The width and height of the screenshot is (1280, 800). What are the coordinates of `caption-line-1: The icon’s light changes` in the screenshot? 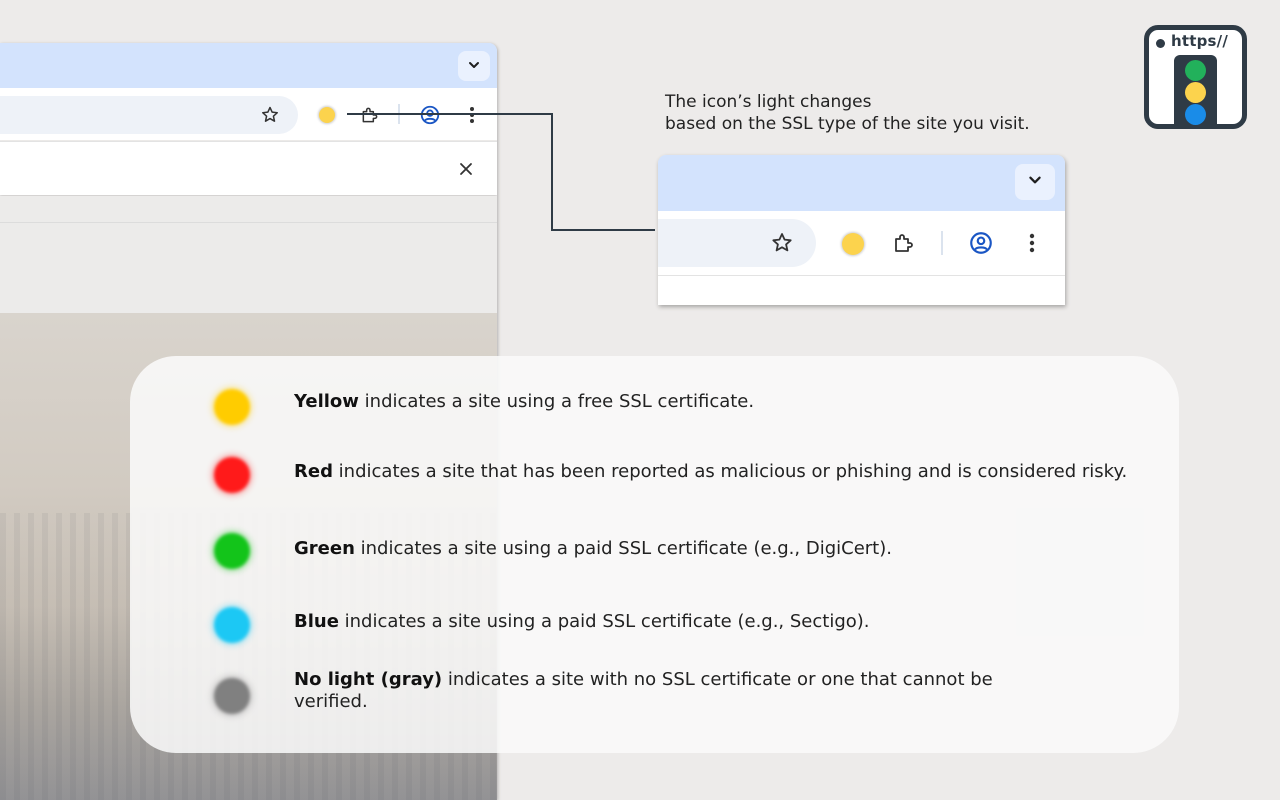 It's located at (768, 102).